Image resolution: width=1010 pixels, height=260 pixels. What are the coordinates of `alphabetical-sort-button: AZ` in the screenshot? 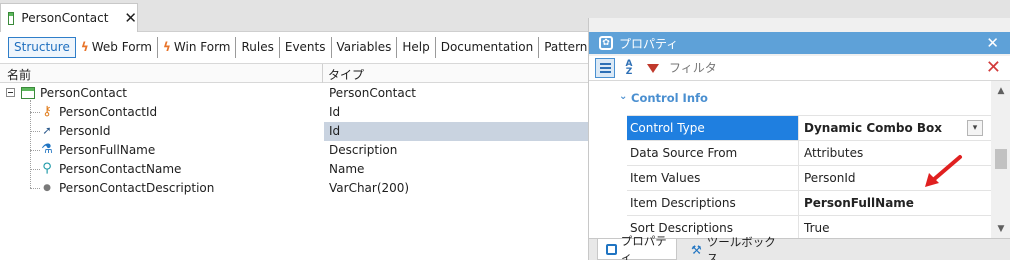 It's located at (629, 68).